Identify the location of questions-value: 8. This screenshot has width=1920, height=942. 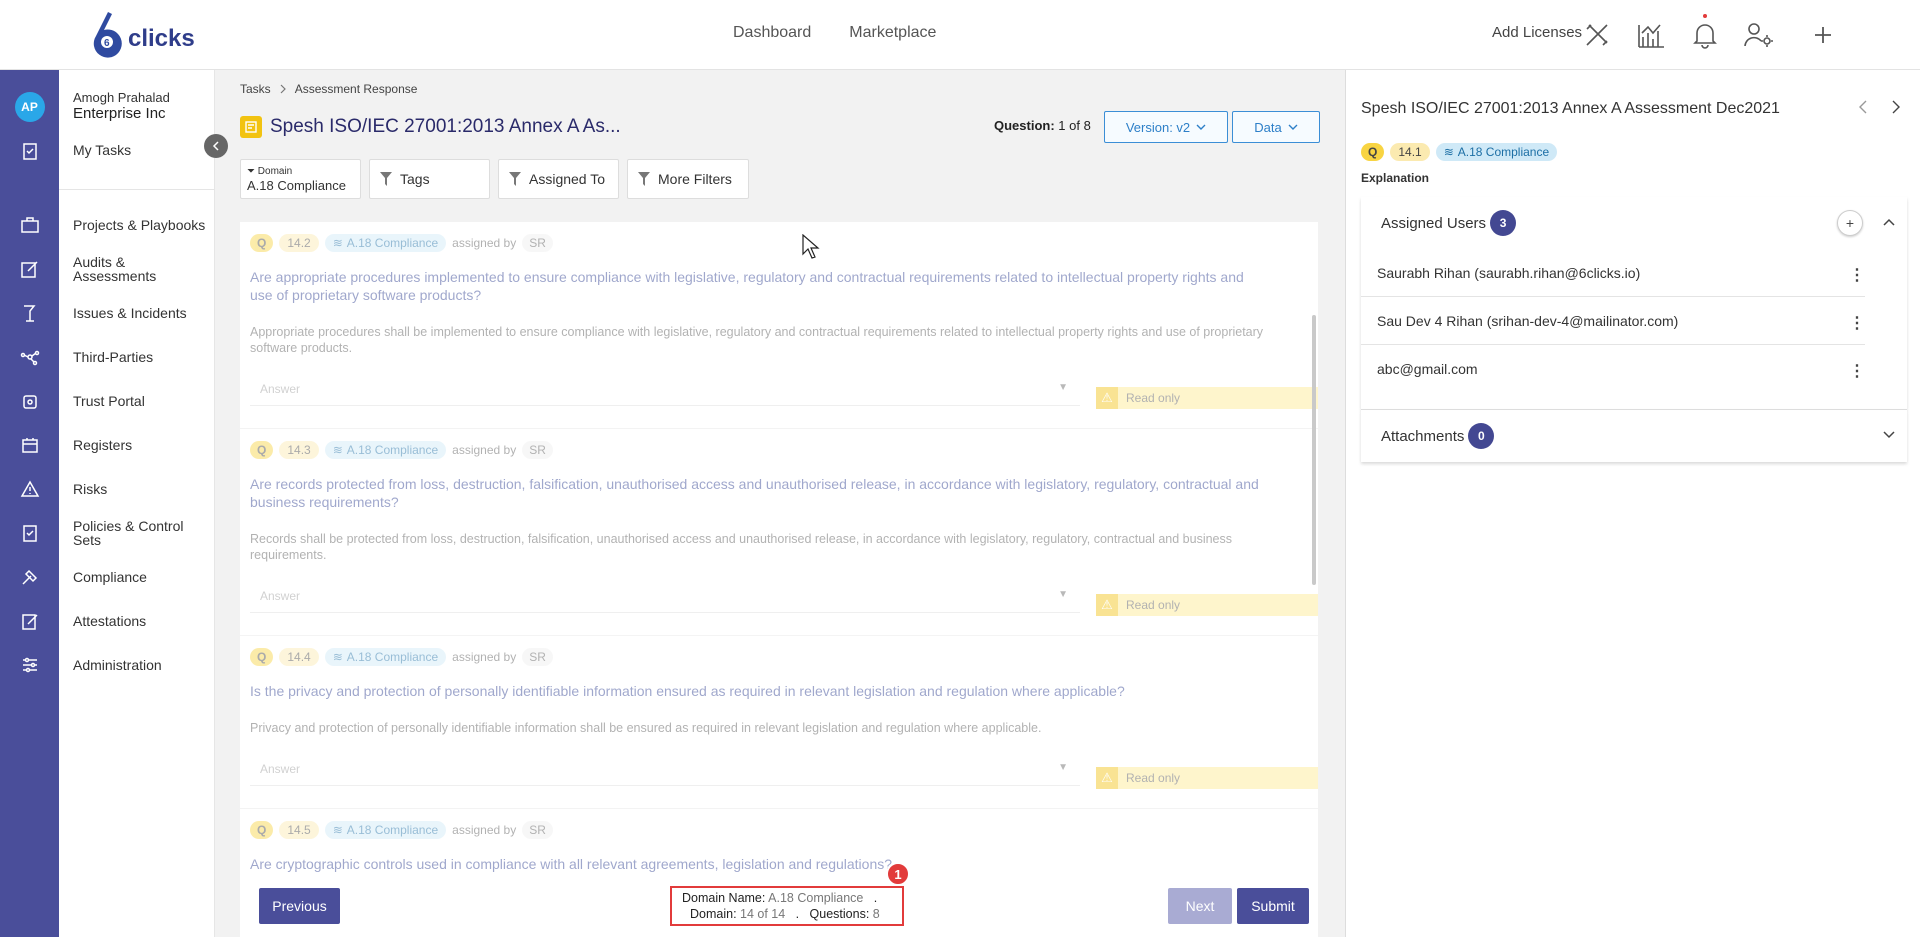
(876, 914).